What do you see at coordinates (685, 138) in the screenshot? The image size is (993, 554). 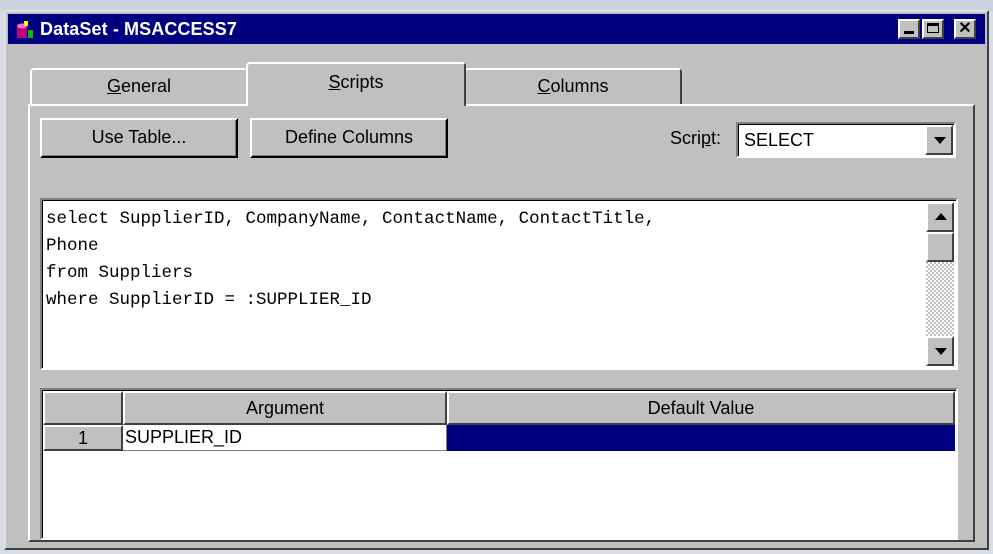 I see `script-label-pre: Scri` at bounding box center [685, 138].